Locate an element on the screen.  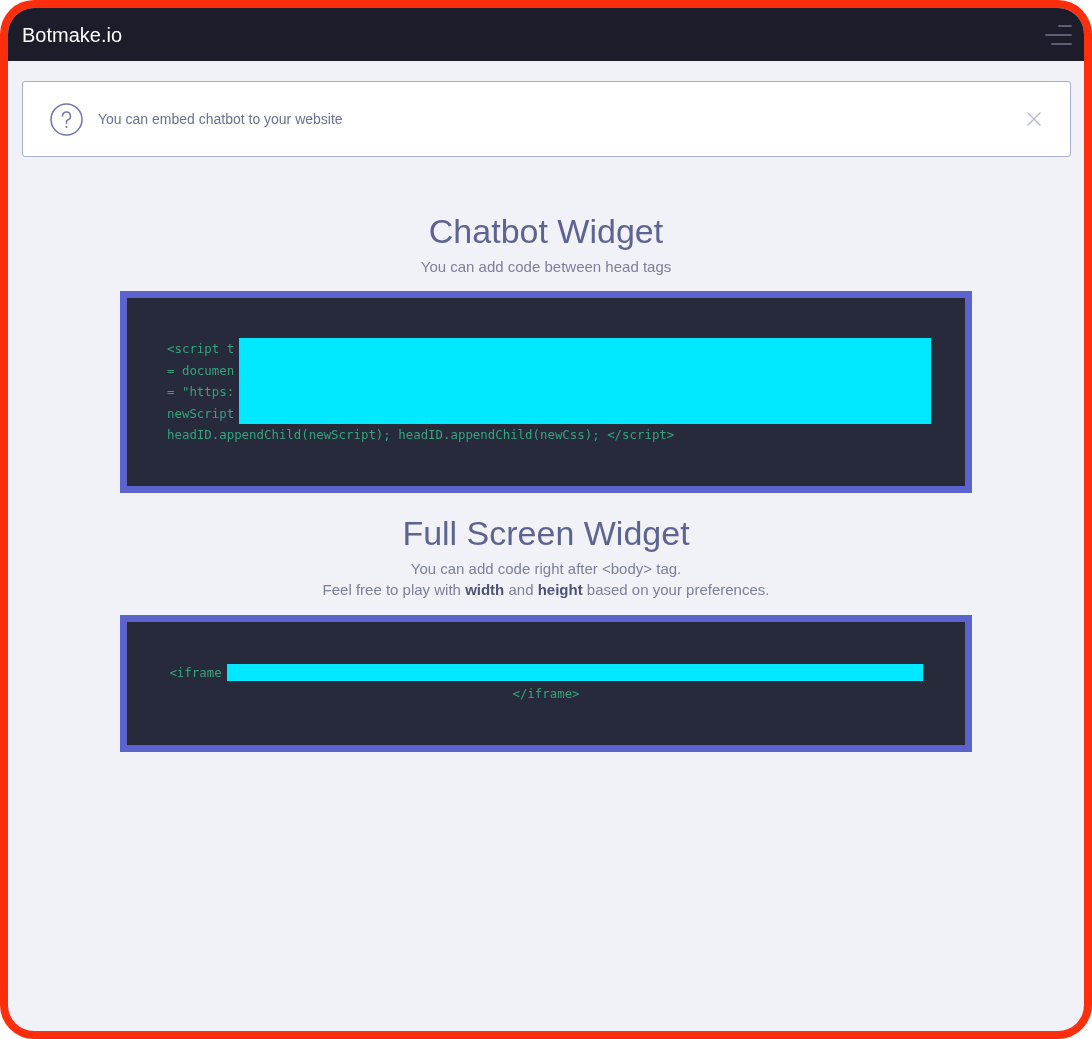
code-line: <script t is located at coordinates (201, 349).